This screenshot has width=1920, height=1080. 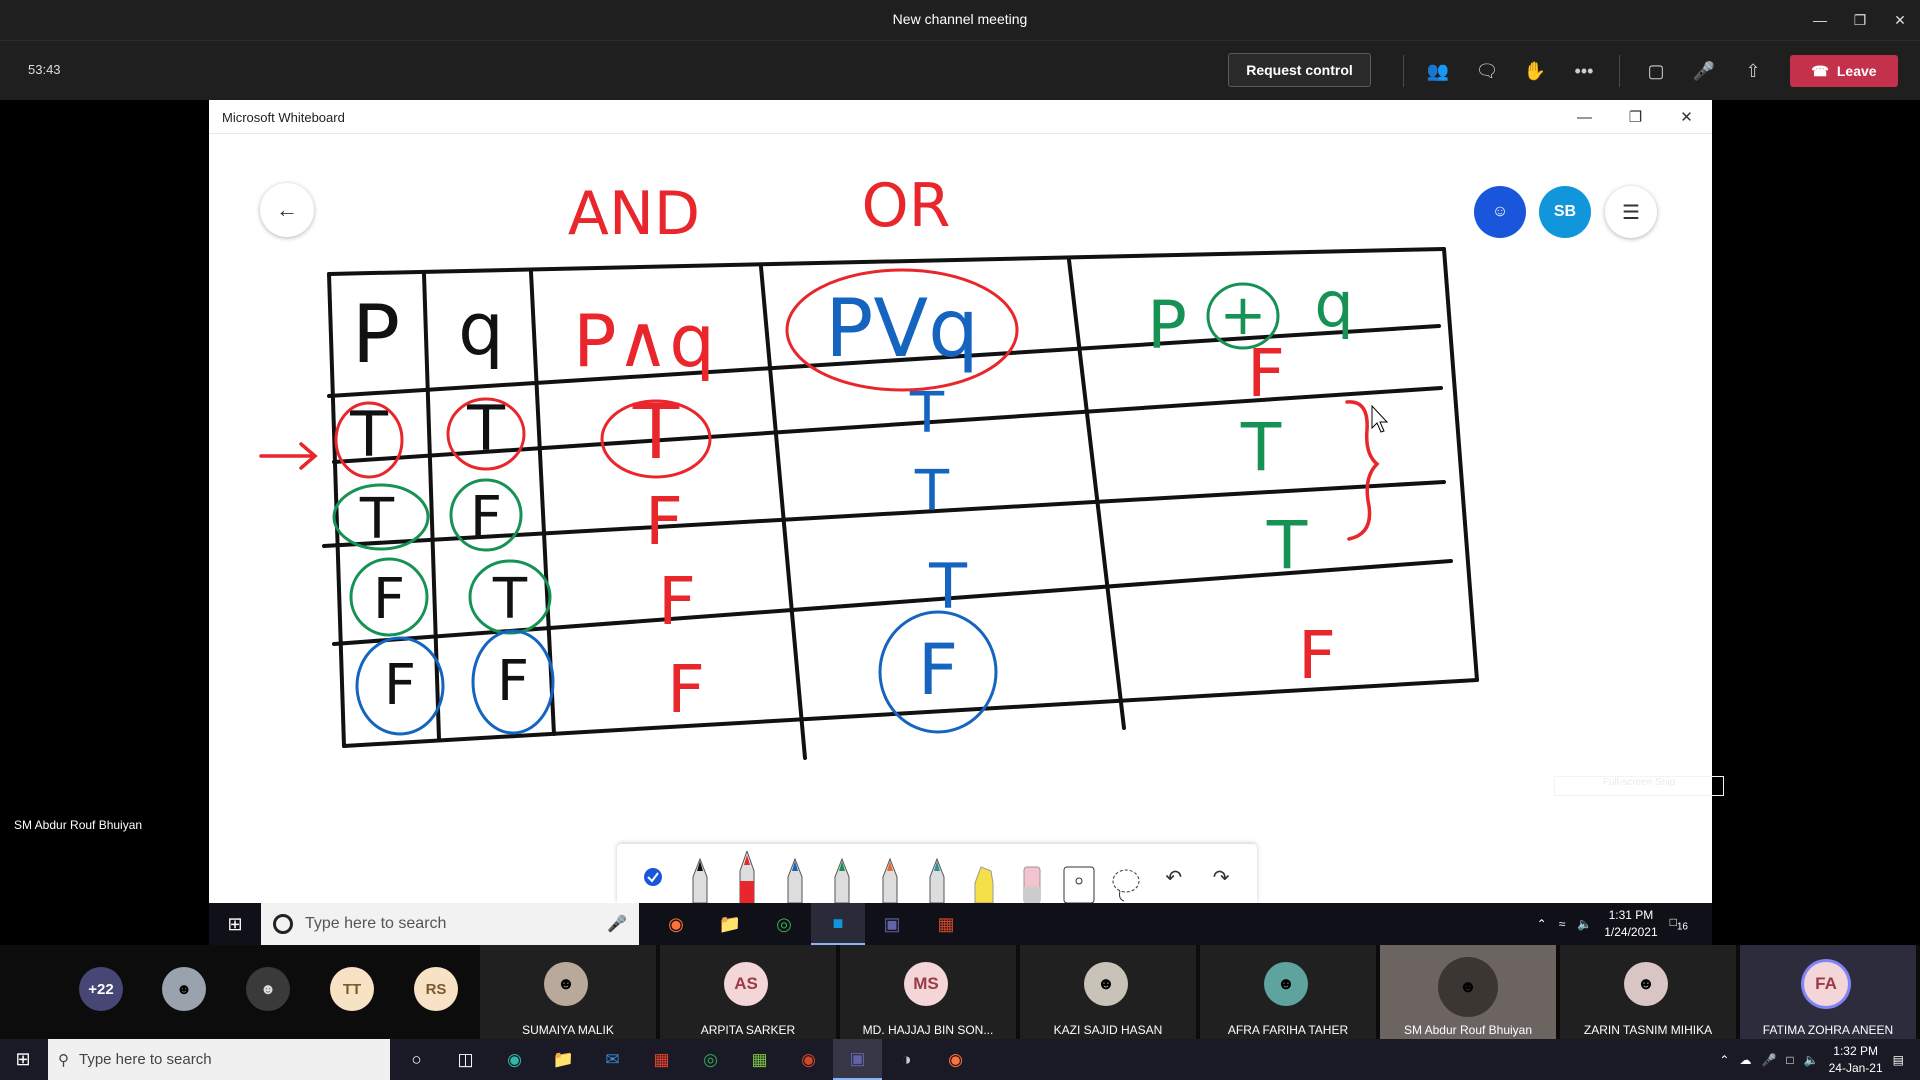 I want to click on participant-tile: AS ARPITA SARKER, so click(x=748, y=992).